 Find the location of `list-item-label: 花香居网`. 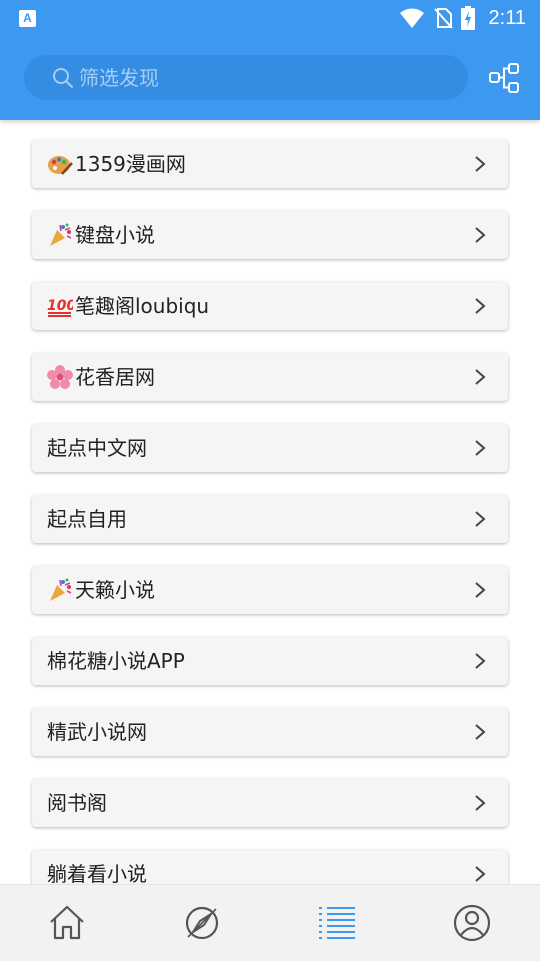

list-item-label: 花香居网 is located at coordinates (115, 377).